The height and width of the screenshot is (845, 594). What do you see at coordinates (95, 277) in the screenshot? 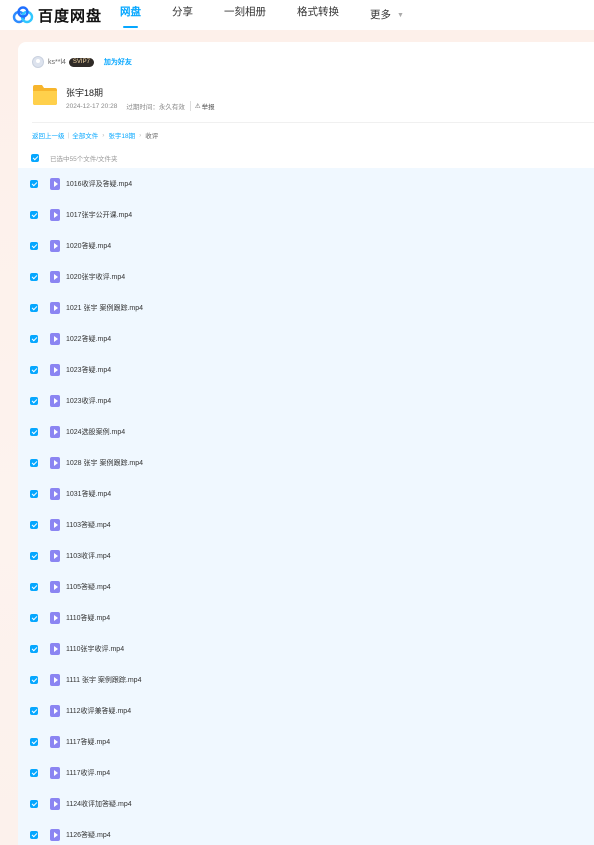
I see `file-name: 1020张宇收评.mp4` at bounding box center [95, 277].